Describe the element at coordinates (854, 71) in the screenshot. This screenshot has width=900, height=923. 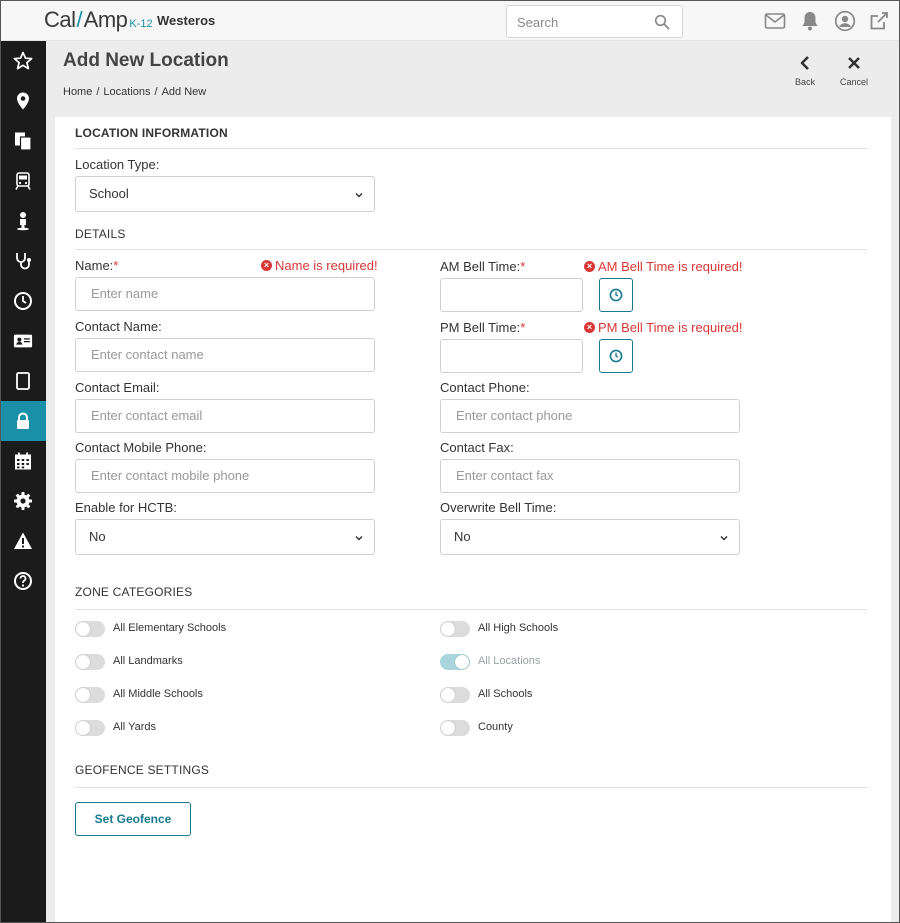
I see `cancel-button: Cancel` at that location.